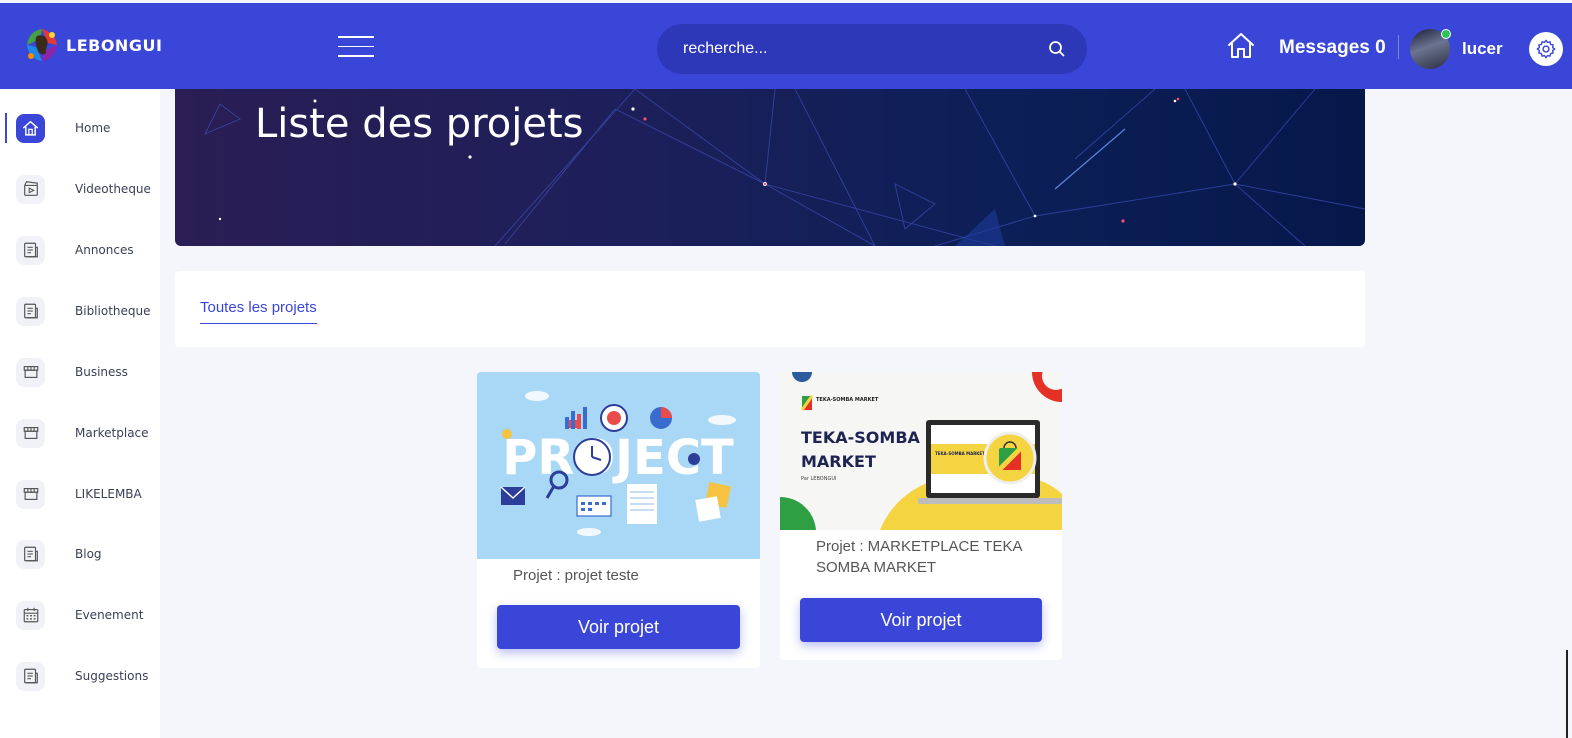 The image size is (1572, 738). What do you see at coordinates (838, 461) in the screenshot?
I see `project-image-heading-line2: MARKET` at bounding box center [838, 461].